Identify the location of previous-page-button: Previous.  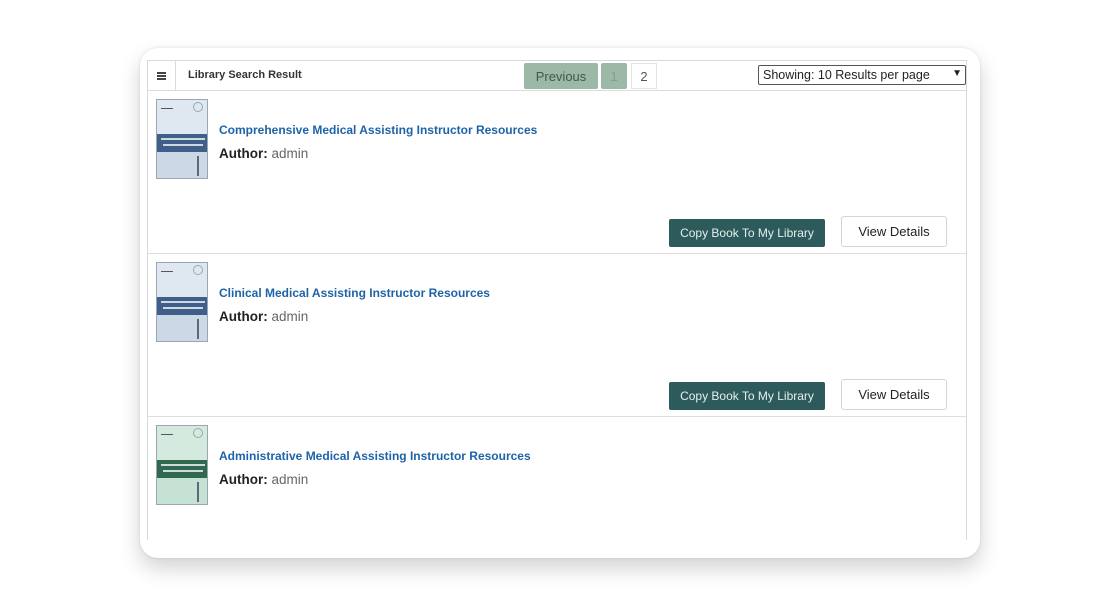
(561, 76).